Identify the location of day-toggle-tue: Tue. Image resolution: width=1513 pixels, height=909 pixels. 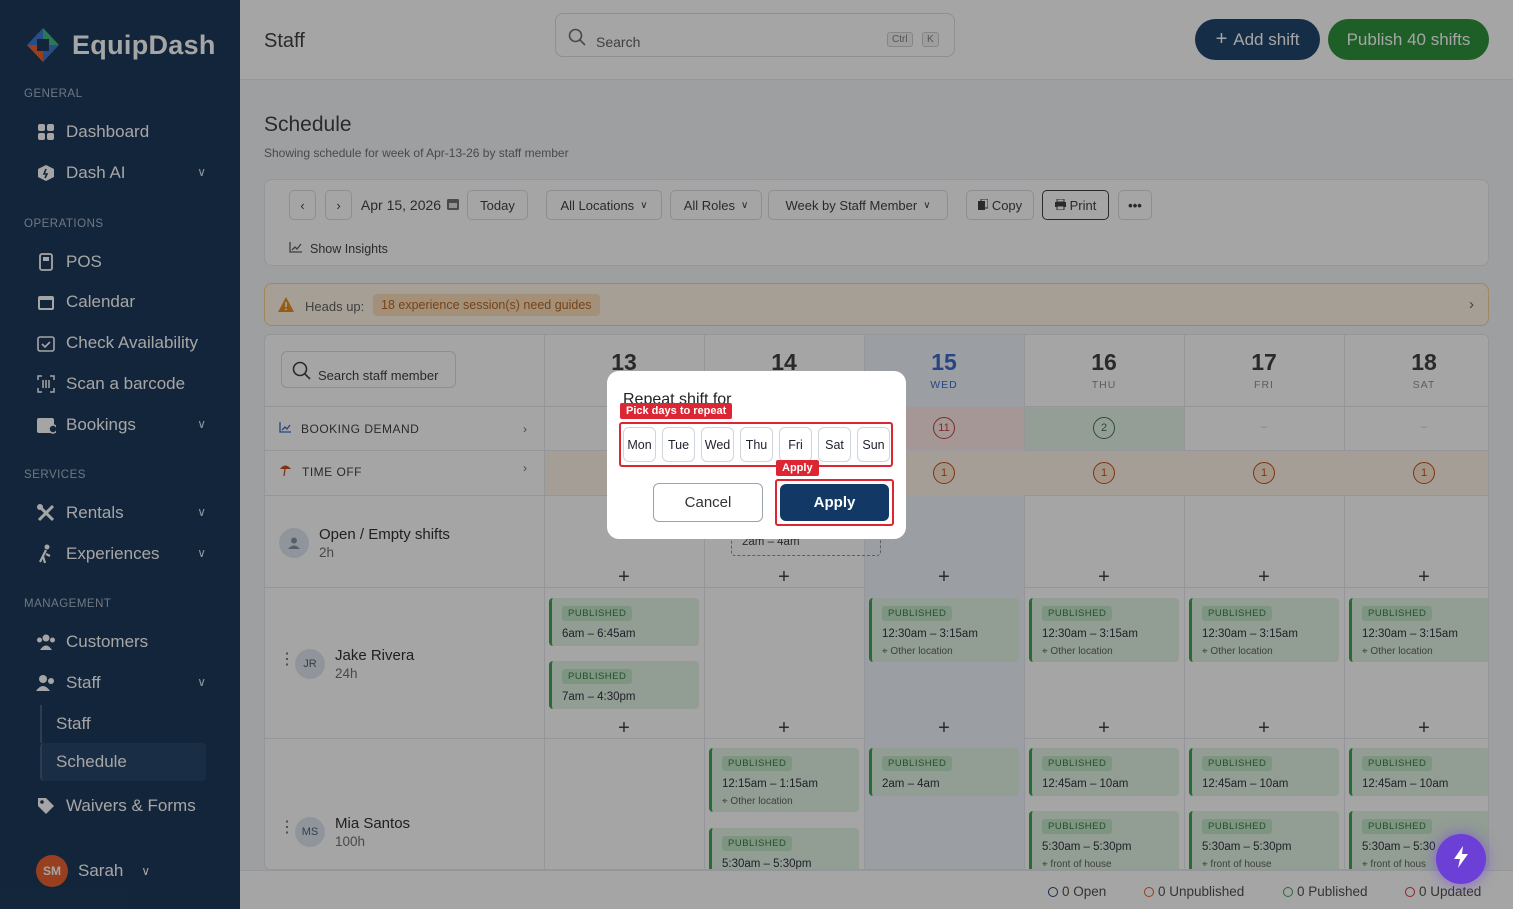
(678, 444).